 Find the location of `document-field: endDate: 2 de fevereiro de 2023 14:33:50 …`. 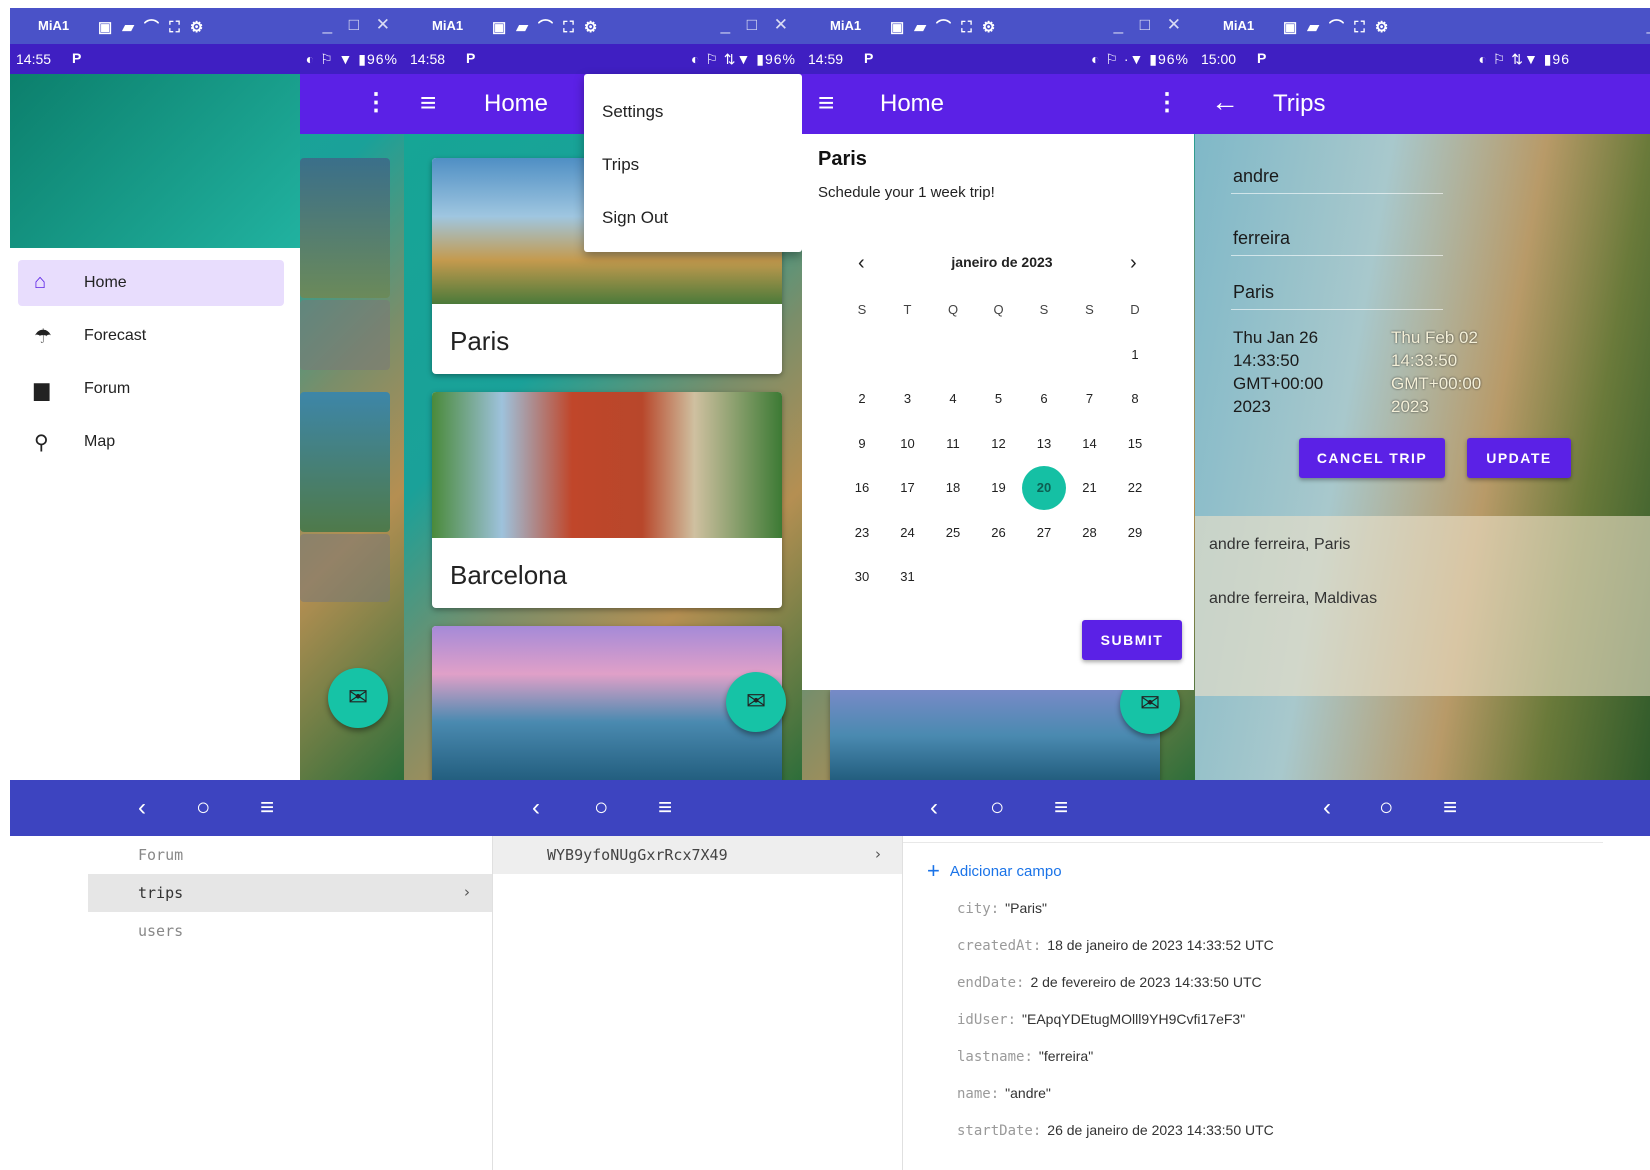

document-field: endDate: 2 de fevereiro de 2023 14:33:50 … is located at coordinates (1109, 982).